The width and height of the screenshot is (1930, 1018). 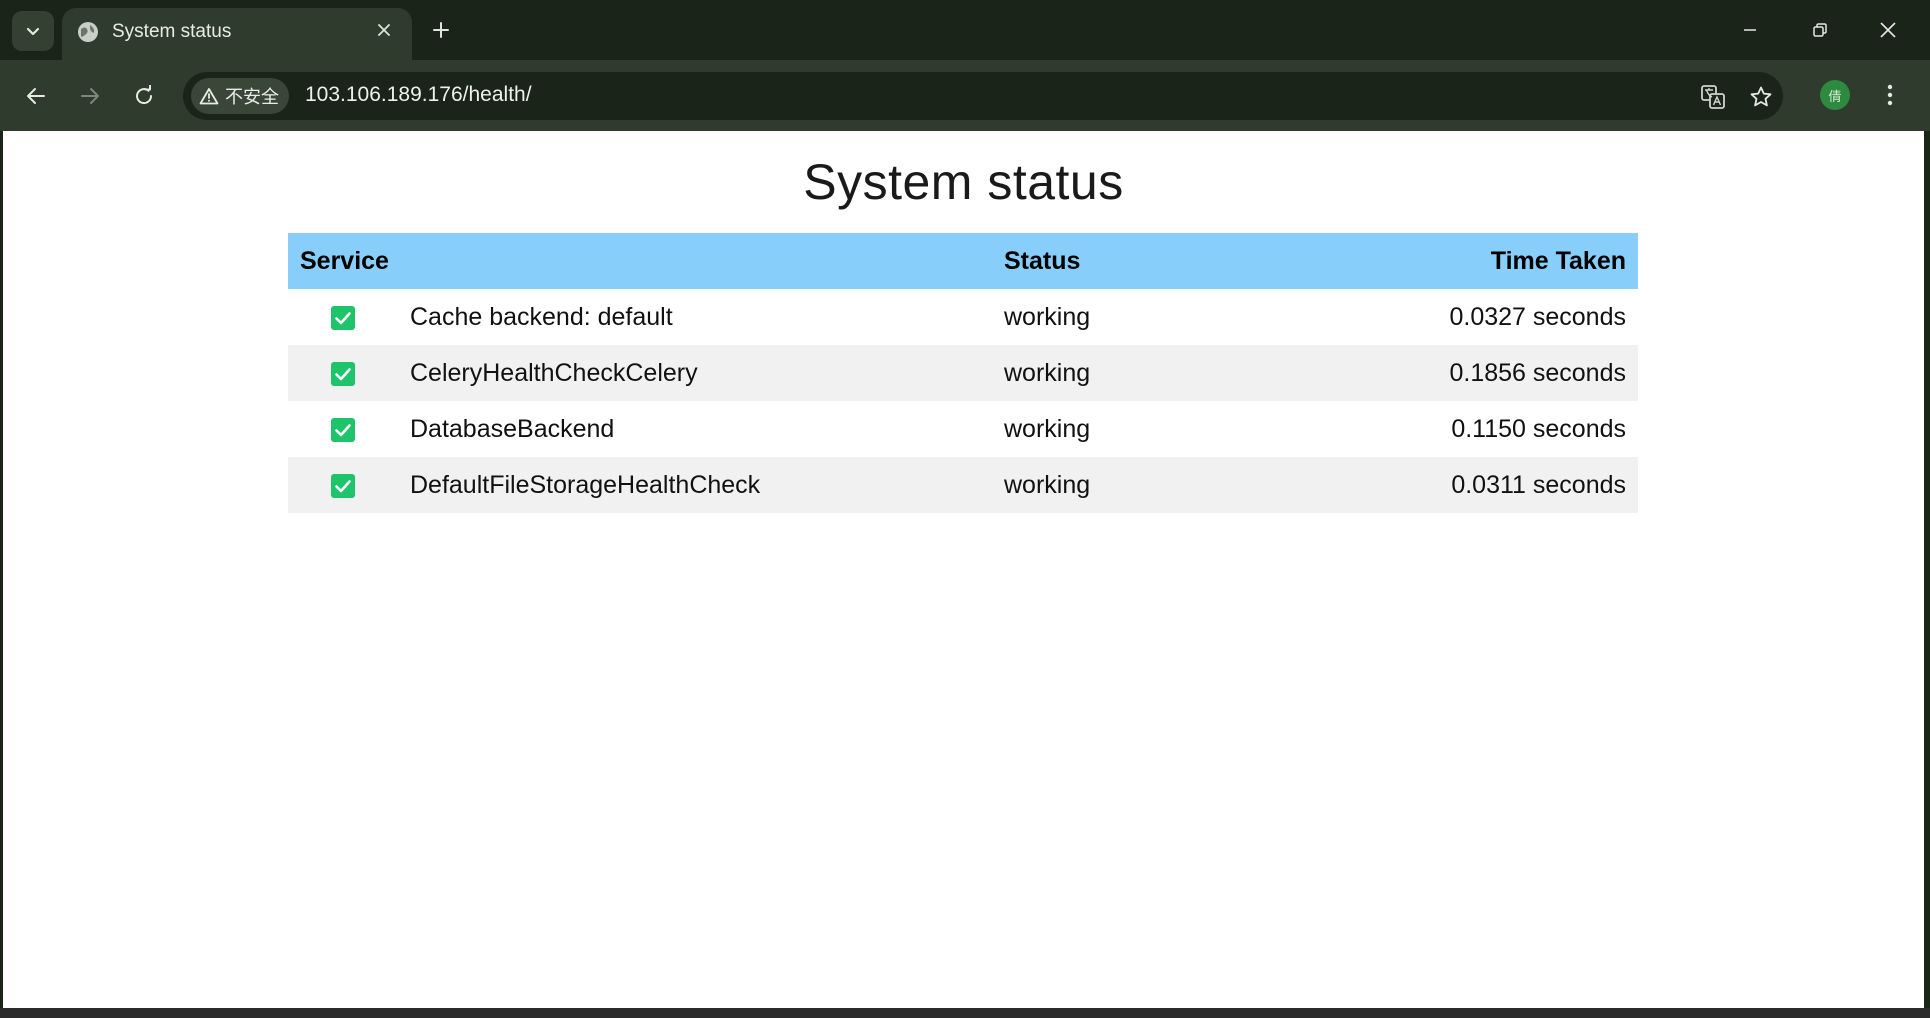 I want to click on reload-icon, so click(x=144, y=95).